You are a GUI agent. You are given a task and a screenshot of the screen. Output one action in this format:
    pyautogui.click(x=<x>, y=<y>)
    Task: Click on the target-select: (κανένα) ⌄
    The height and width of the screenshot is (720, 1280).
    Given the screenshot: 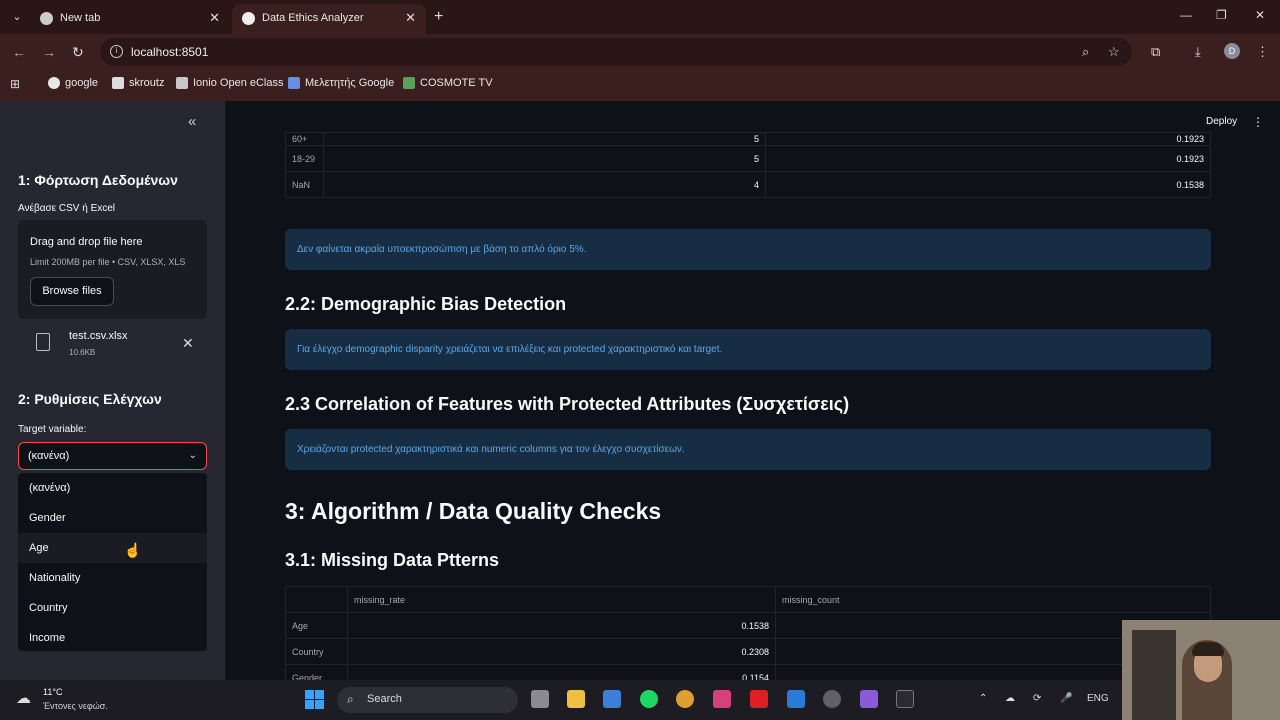 What is the action you would take?
    pyautogui.click(x=112, y=456)
    